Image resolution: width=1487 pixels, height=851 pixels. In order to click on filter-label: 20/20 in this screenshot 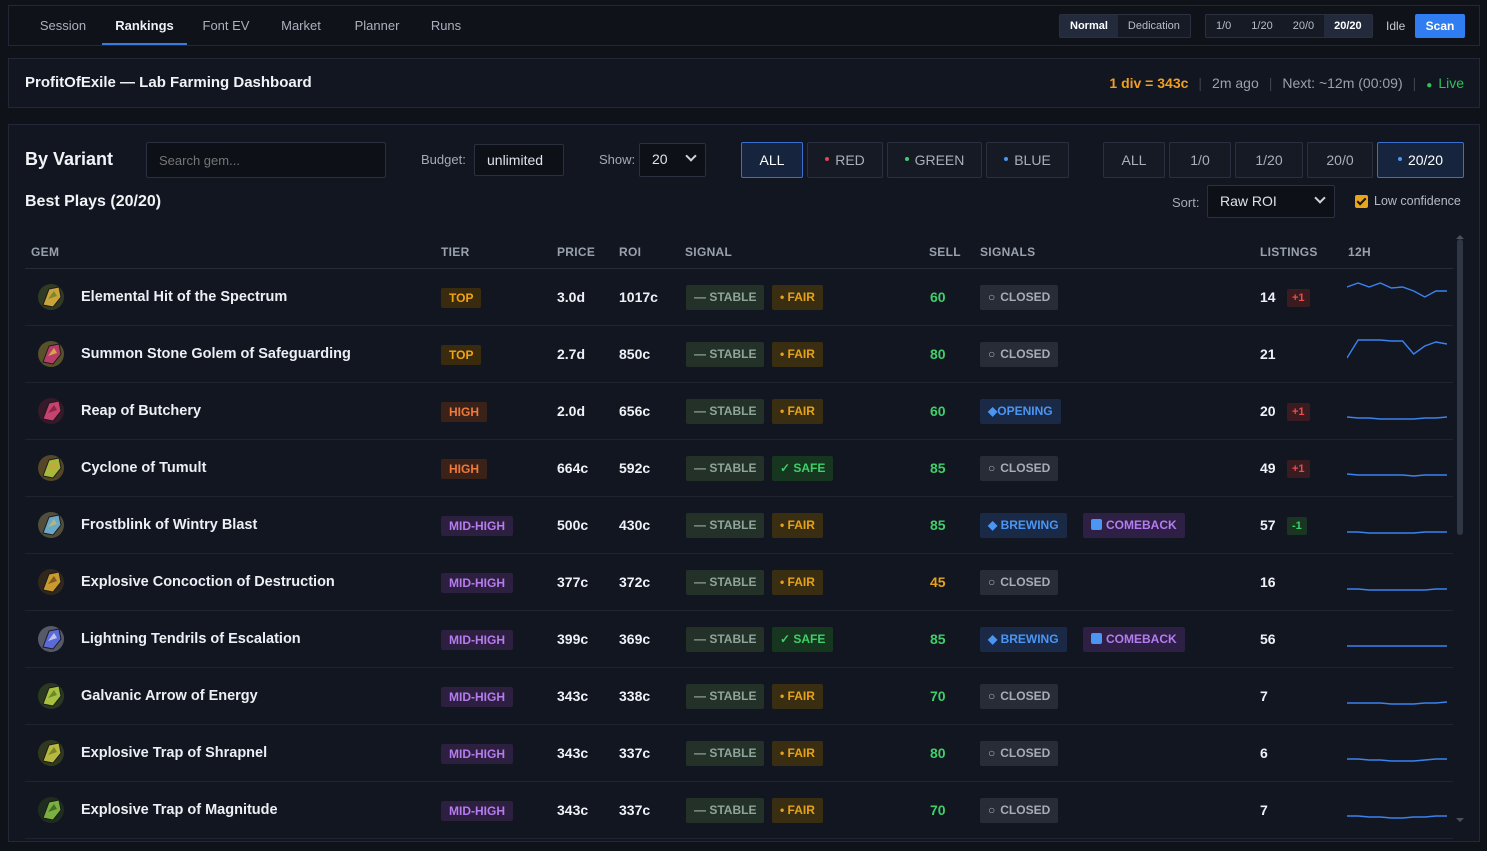, I will do `click(1425, 160)`.